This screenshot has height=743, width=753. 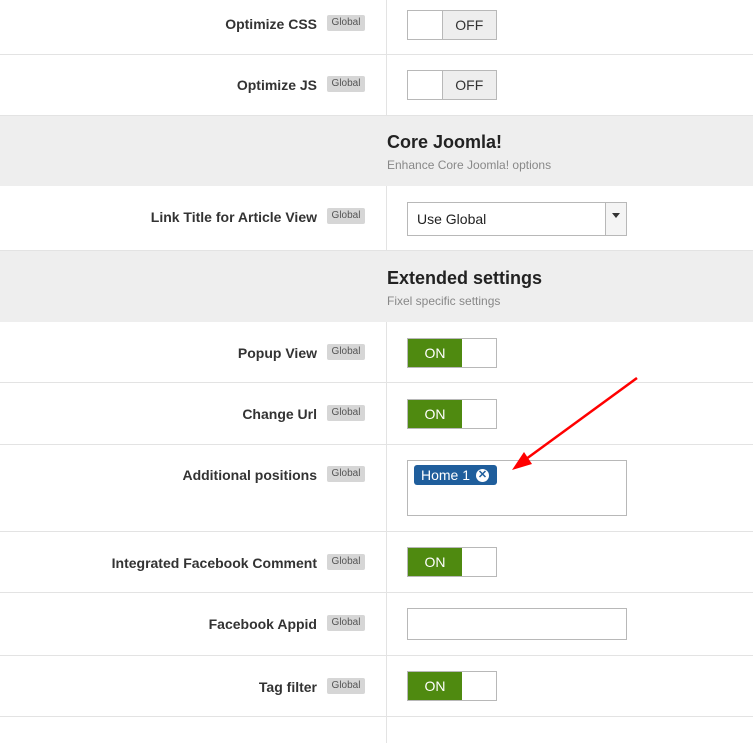 What do you see at coordinates (271, 24) in the screenshot?
I see `label-optimize-css: Optimize CSS` at bounding box center [271, 24].